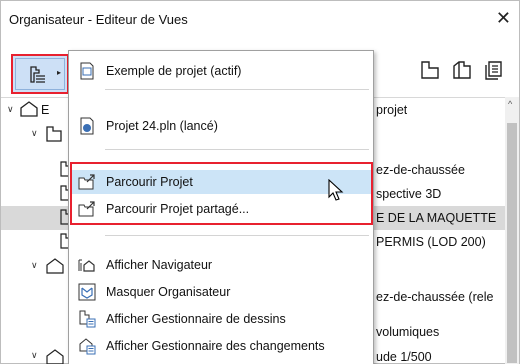 This screenshot has width=520, height=364. What do you see at coordinates (215, 346) in the screenshot?
I see `menu-item-label: Afficher Gestionnaire des changements` at bounding box center [215, 346].